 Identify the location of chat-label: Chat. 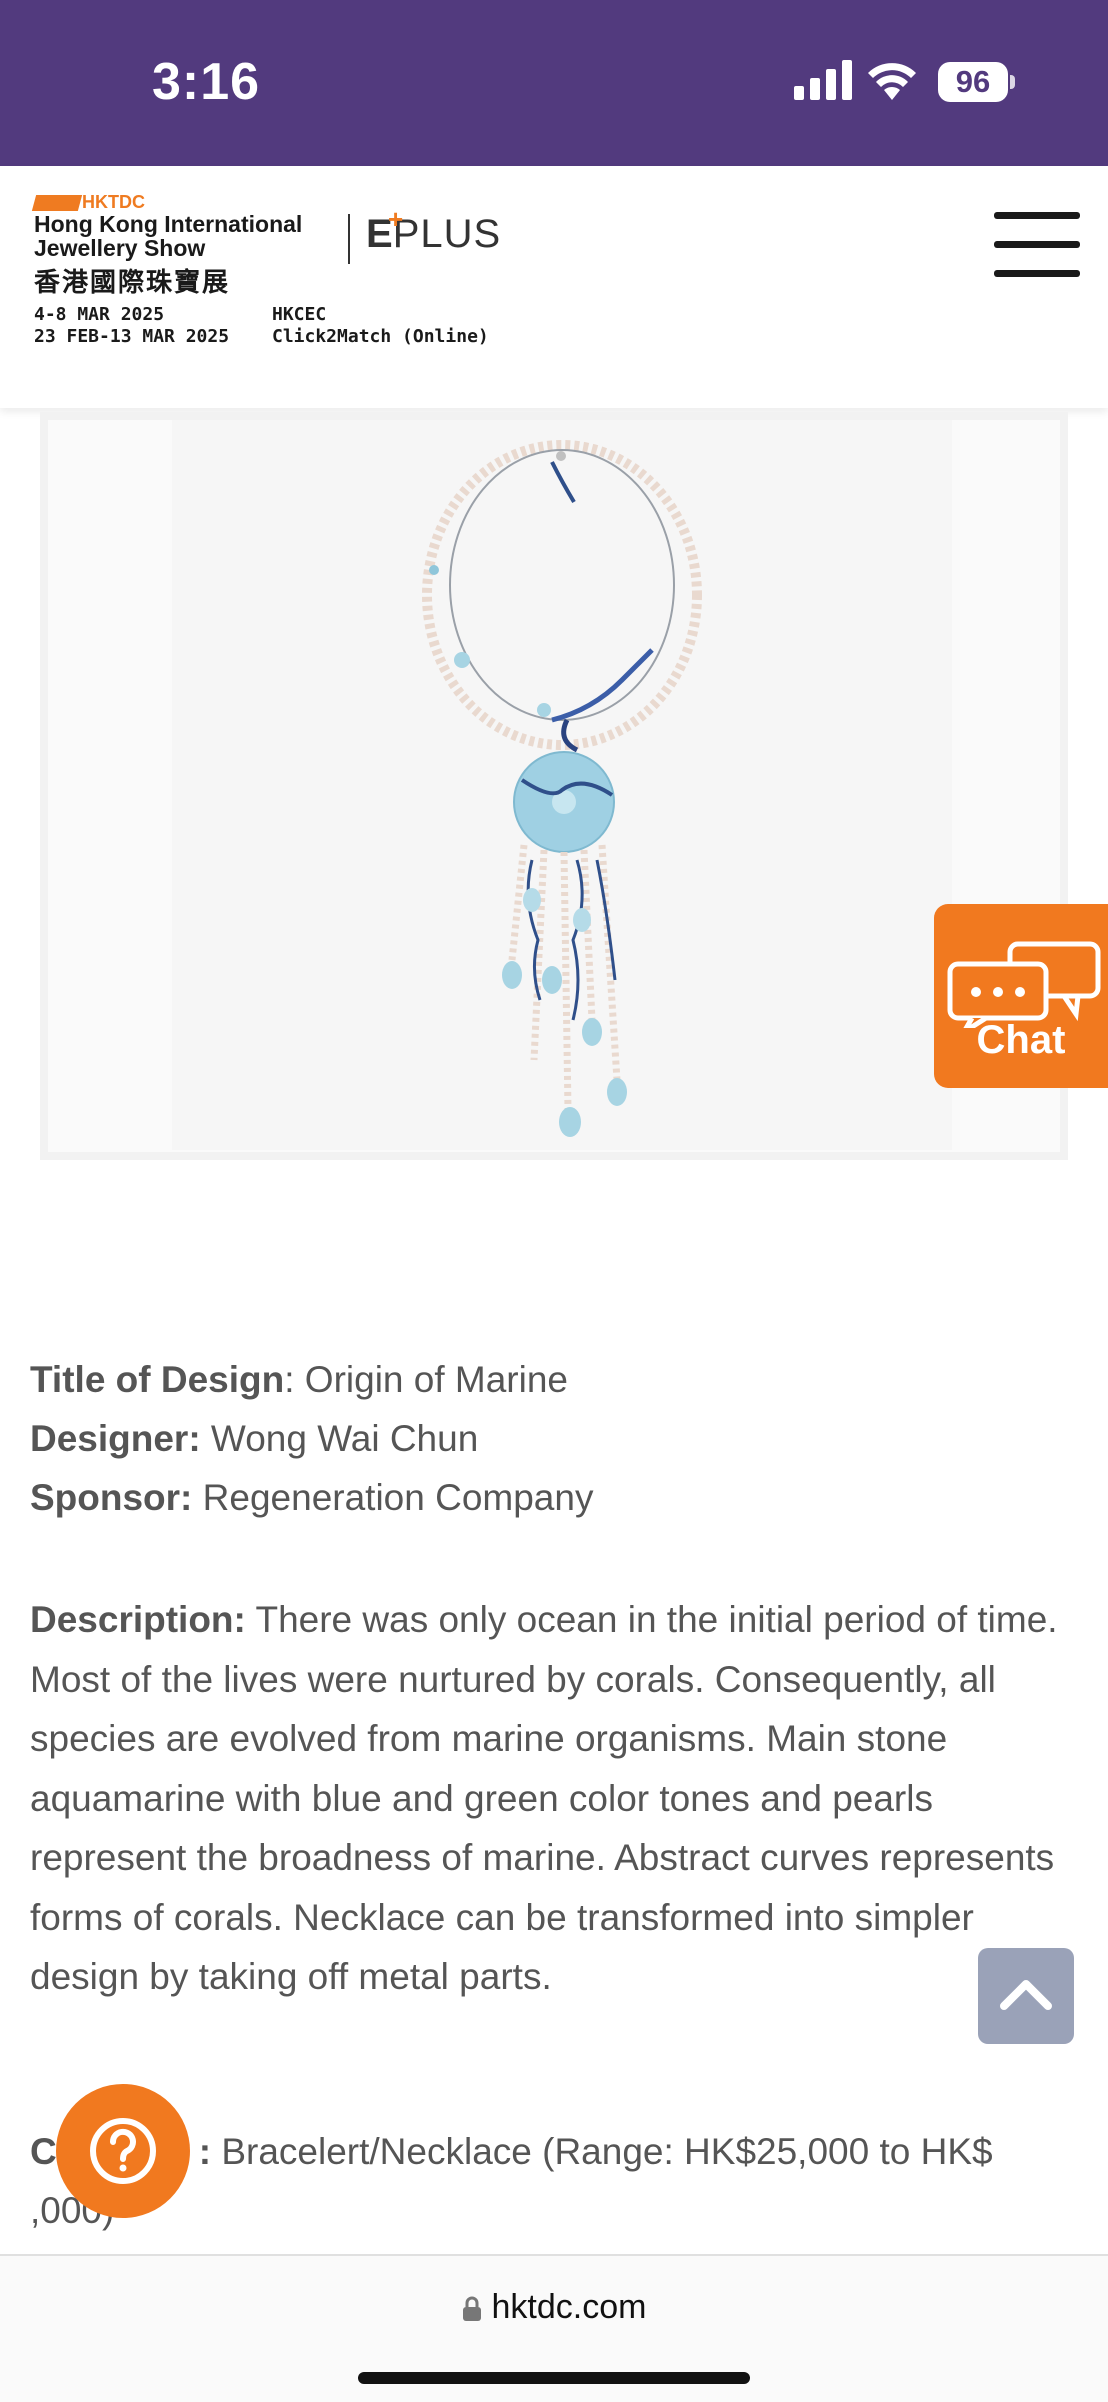
(1021, 1040).